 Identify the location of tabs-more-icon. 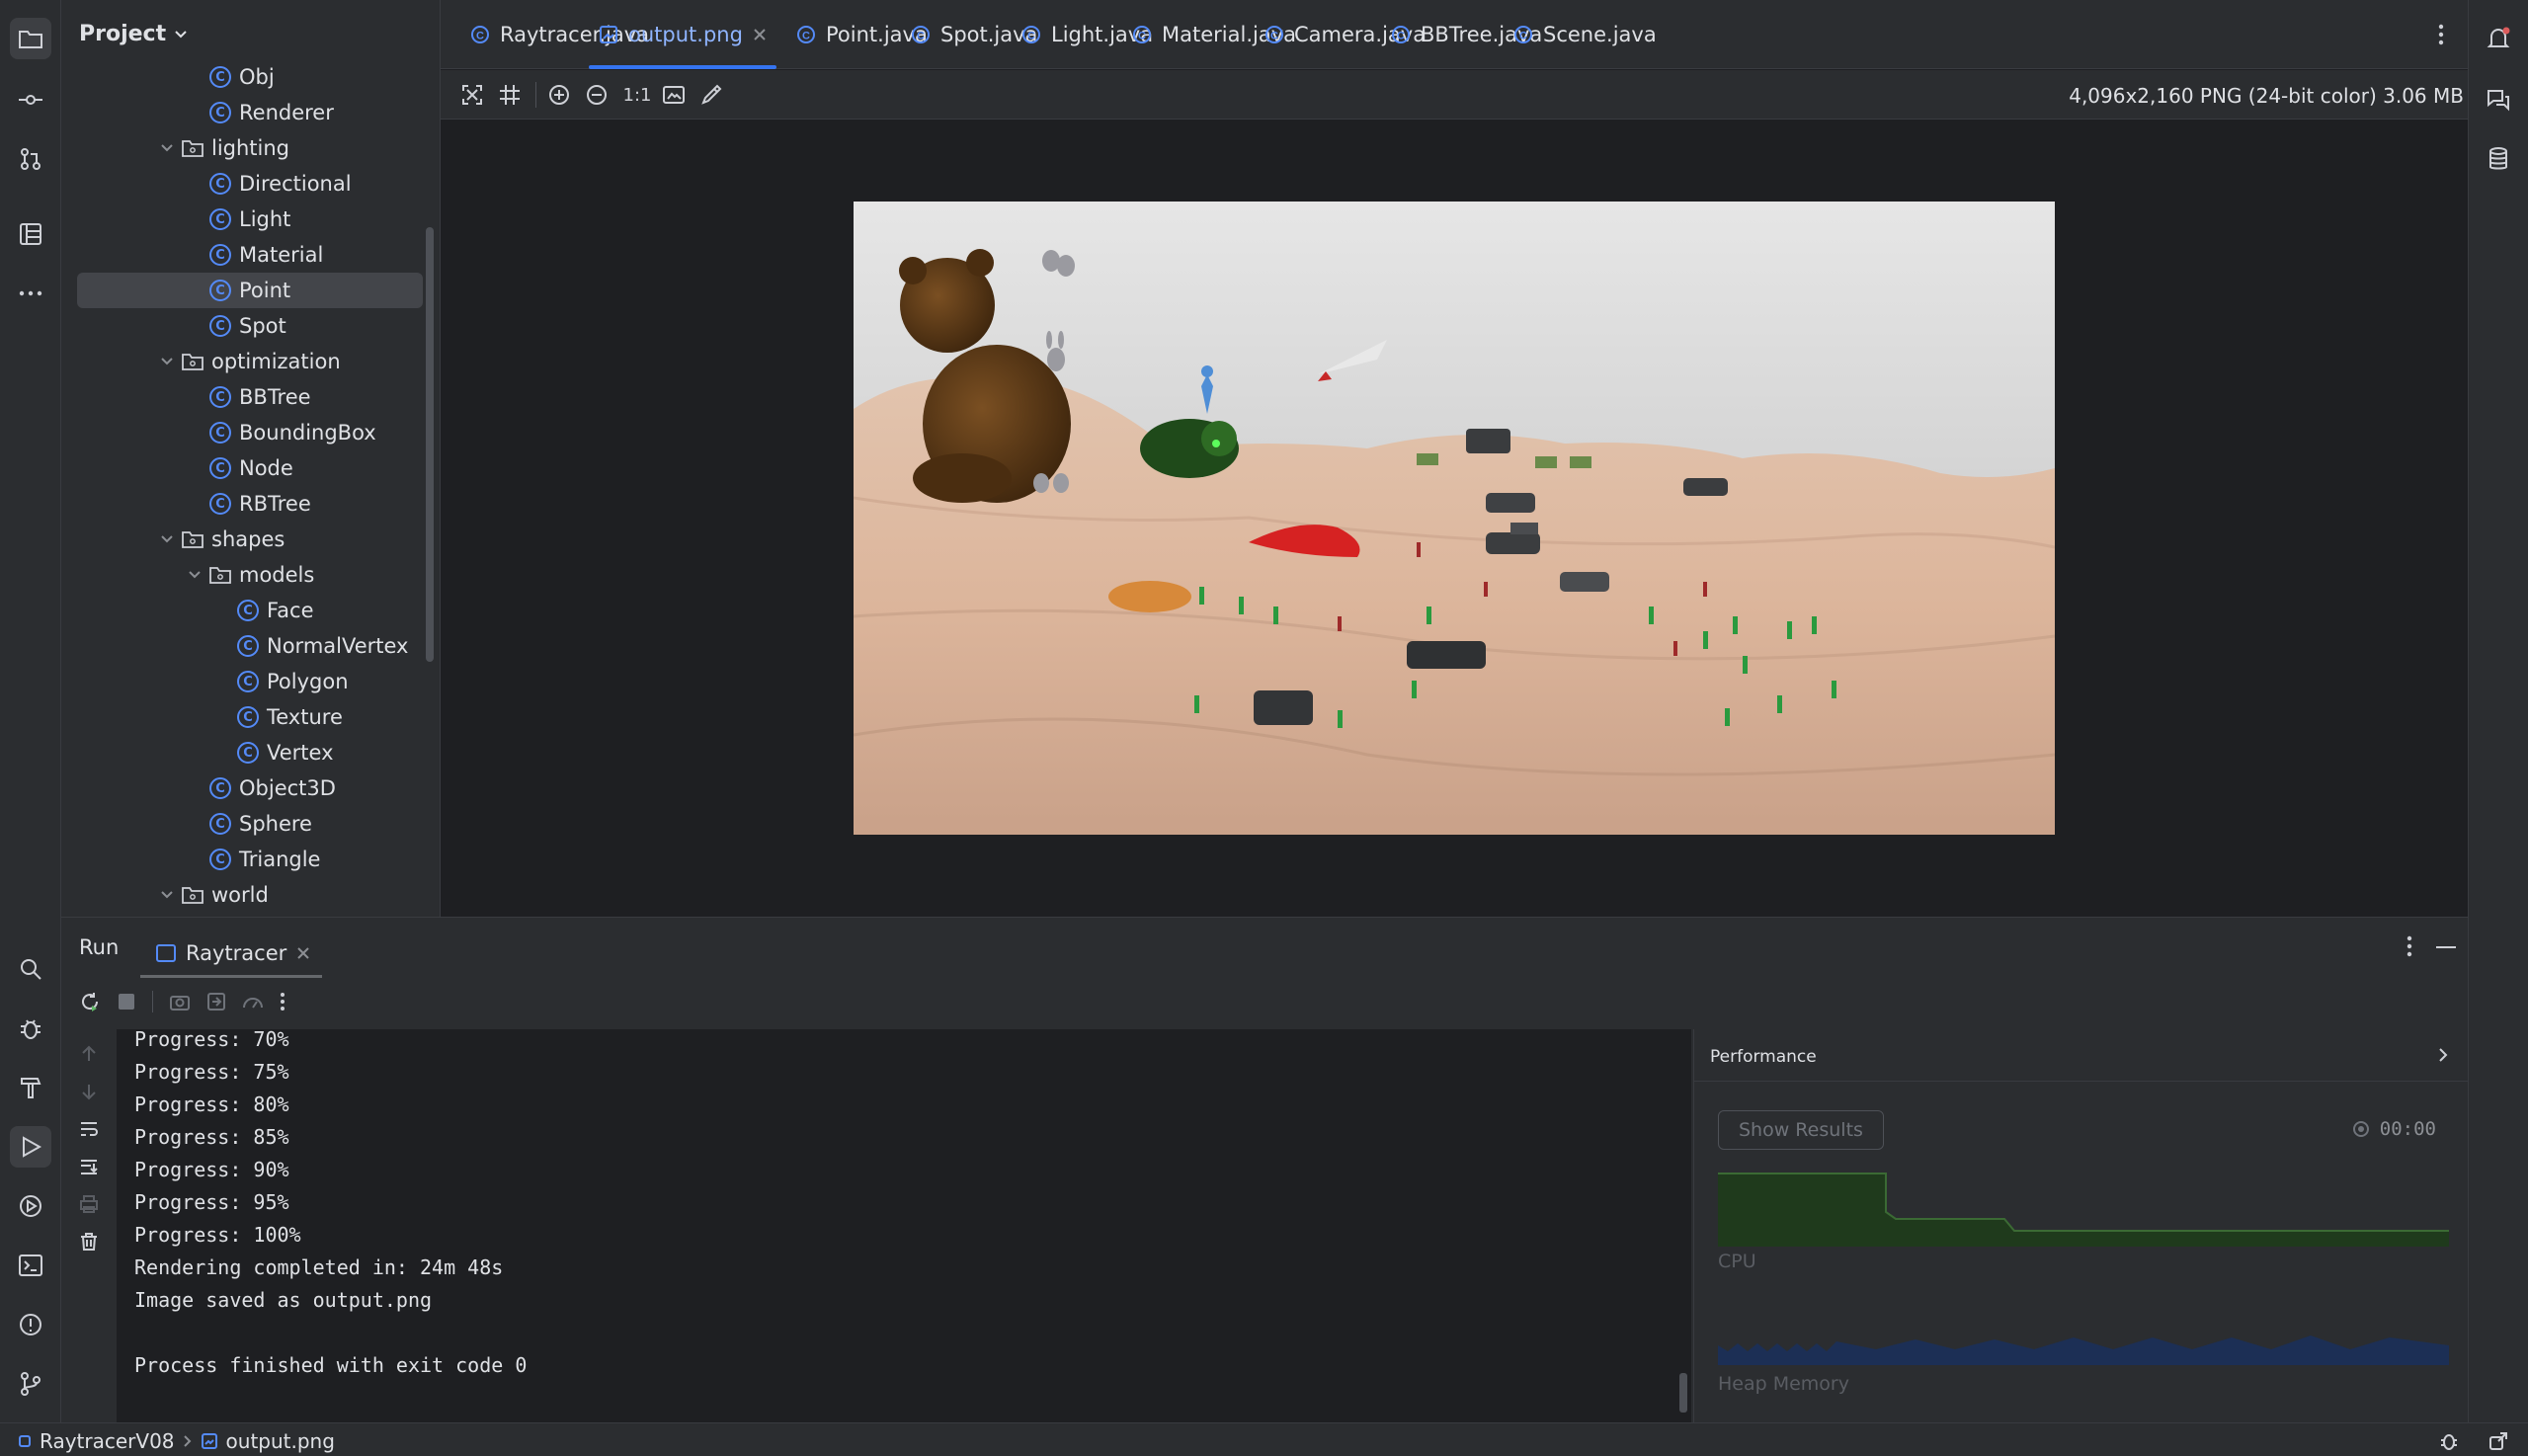
(2441, 34).